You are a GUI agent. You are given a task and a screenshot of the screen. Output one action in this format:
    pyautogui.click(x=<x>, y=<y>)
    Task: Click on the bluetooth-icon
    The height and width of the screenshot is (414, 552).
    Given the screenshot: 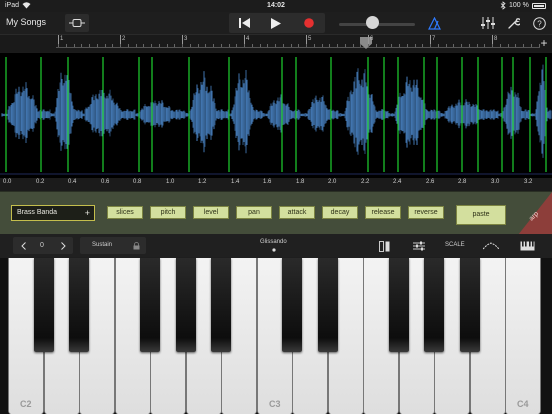 What is the action you would take?
    pyautogui.click(x=503, y=6)
    